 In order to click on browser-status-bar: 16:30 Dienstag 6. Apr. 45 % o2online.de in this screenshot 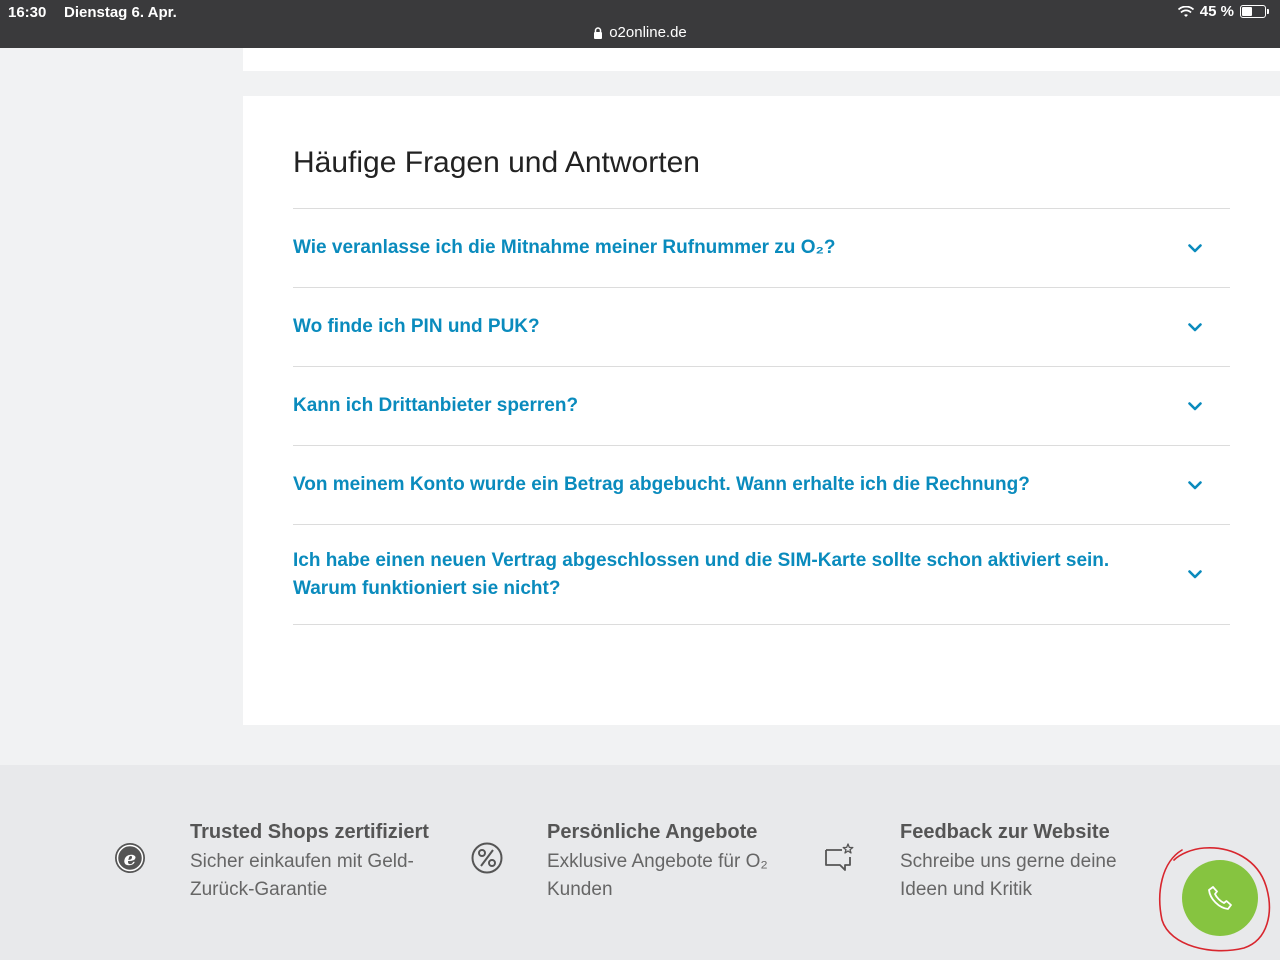, I will do `click(640, 24)`.